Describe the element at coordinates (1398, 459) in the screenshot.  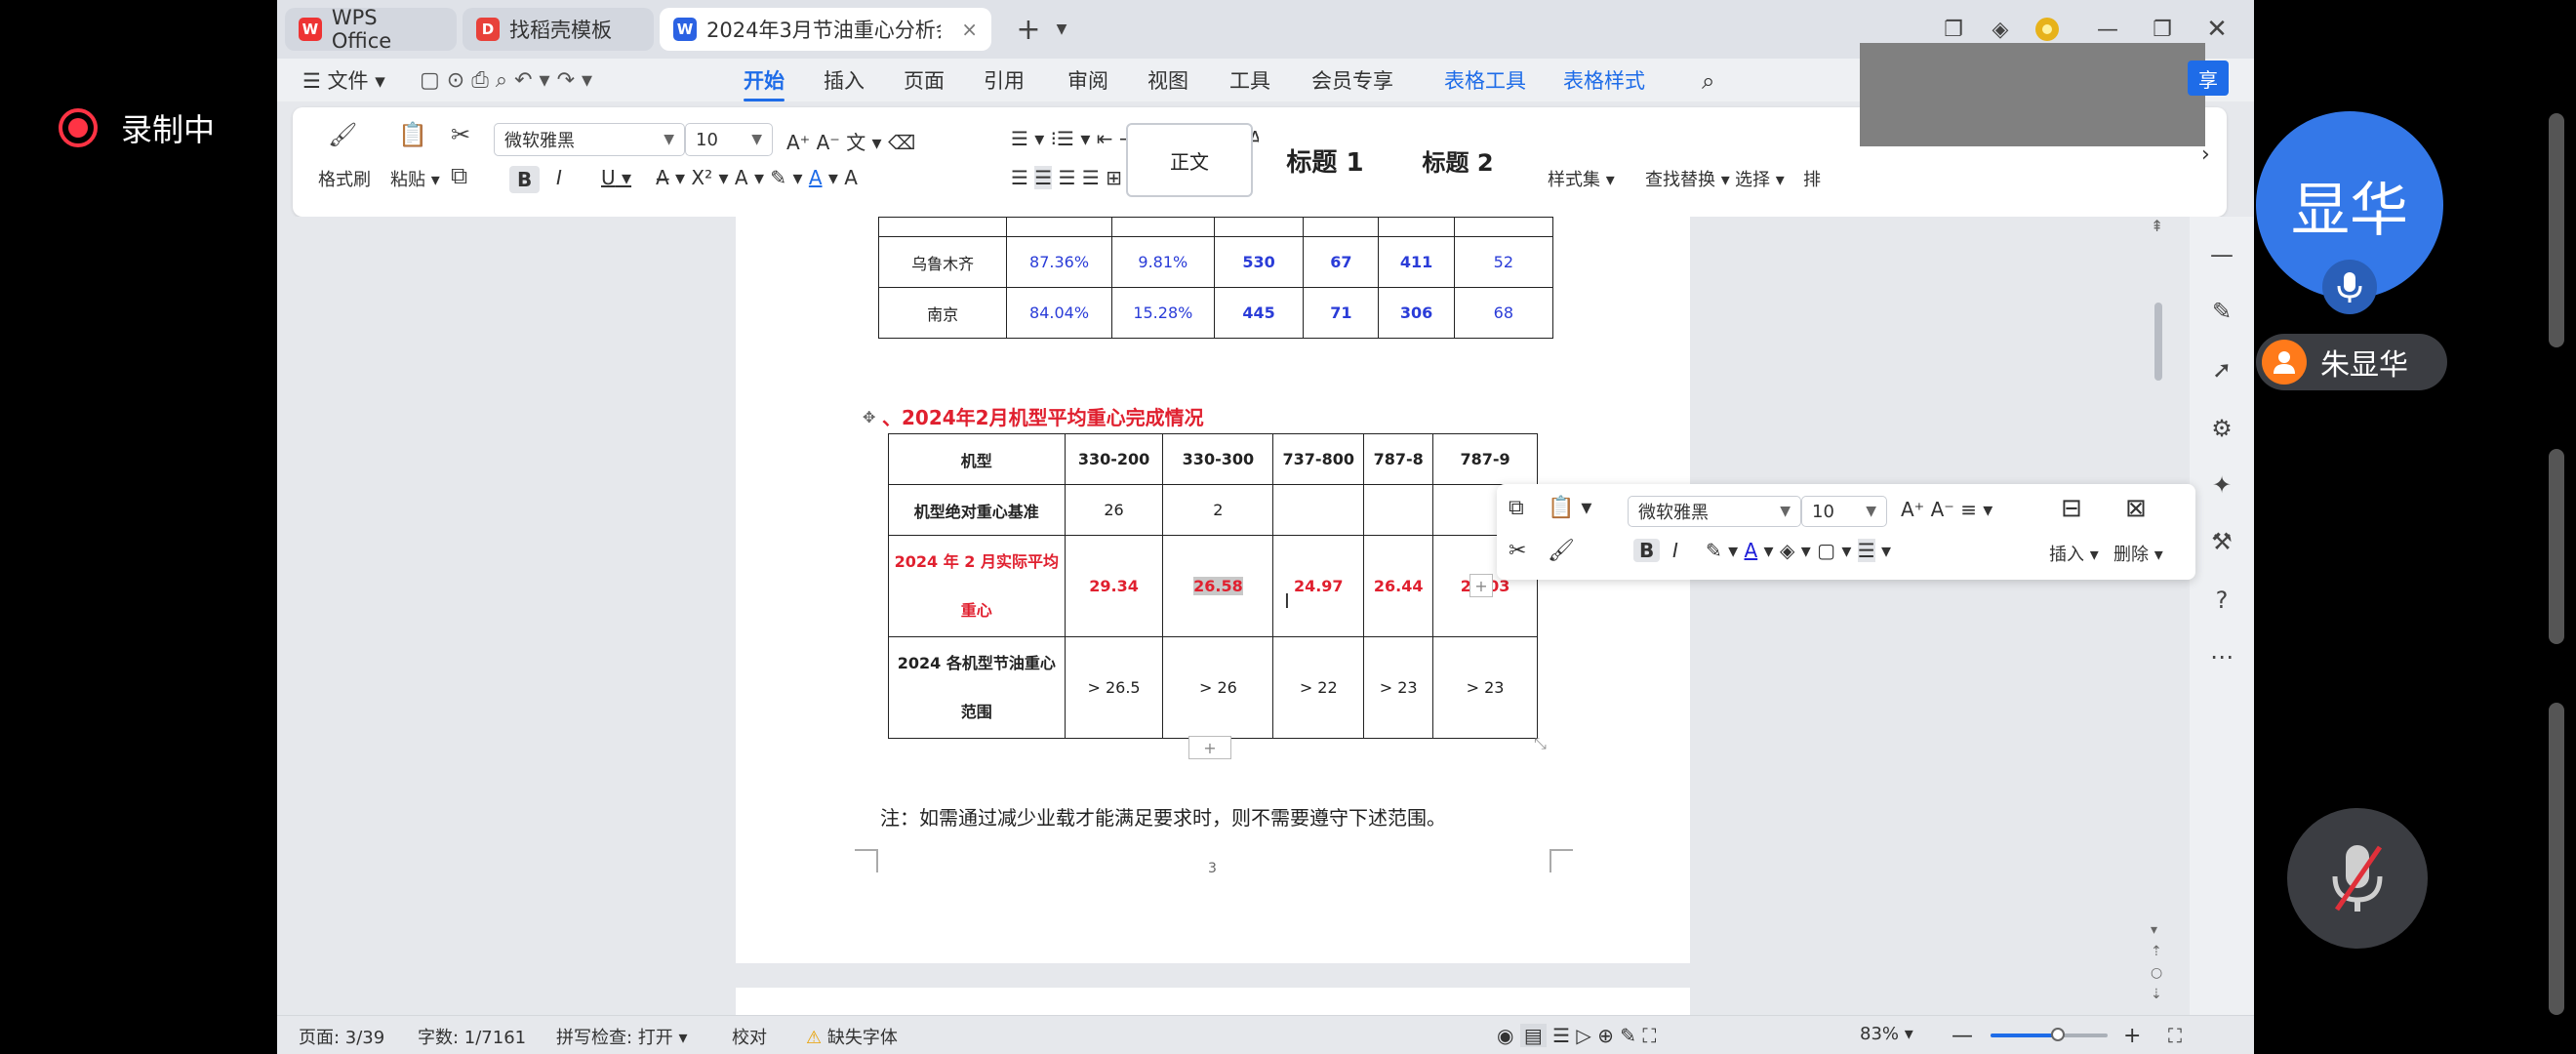
I see `table-header-cell: 787-8` at that location.